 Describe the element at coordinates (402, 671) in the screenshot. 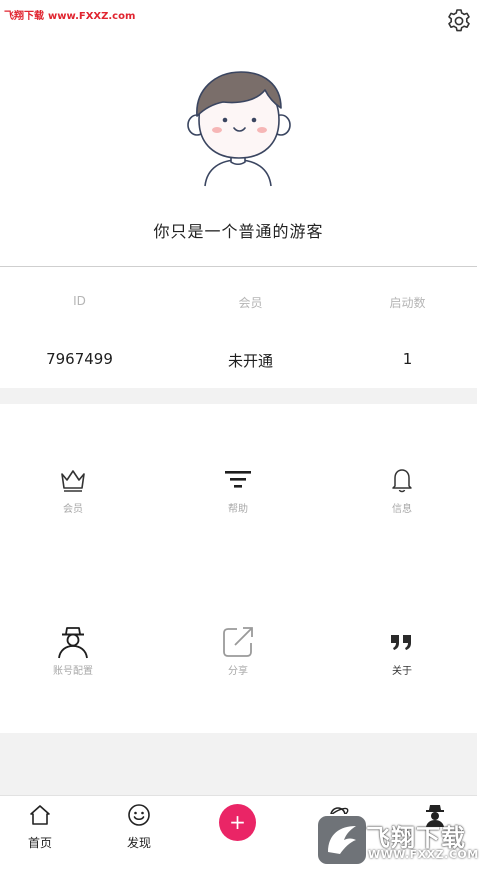

I see `grid-item-label: 关于` at that location.